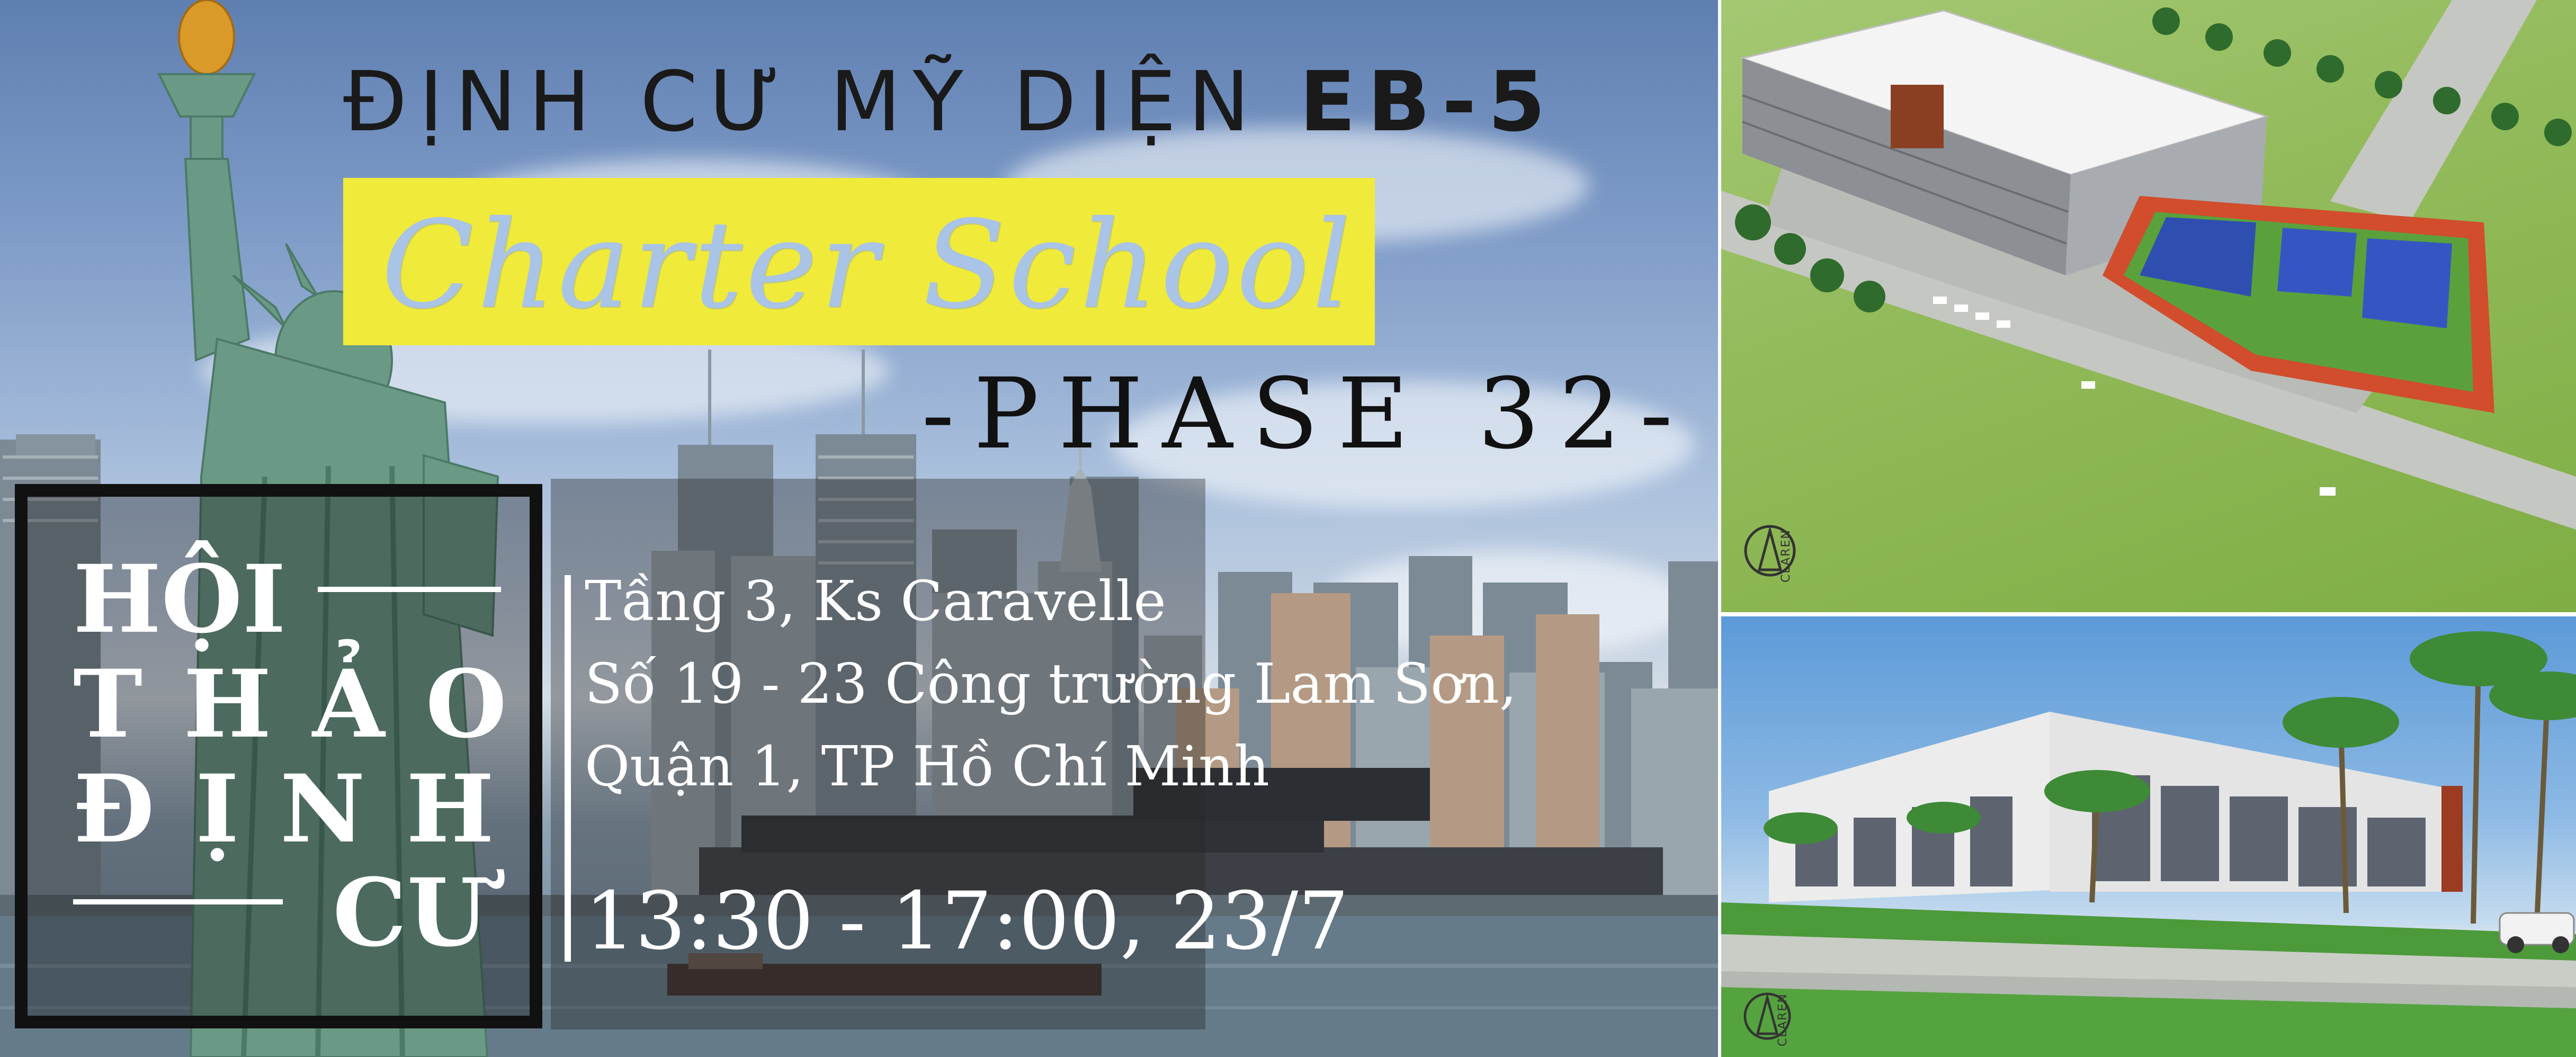  I want to click on seminar-line-3: Đ Ị N H, so click(286, 809).